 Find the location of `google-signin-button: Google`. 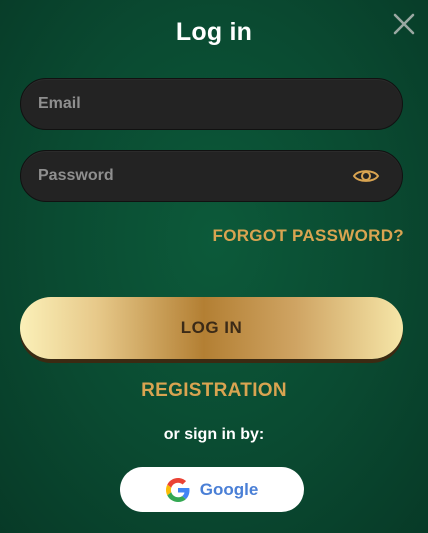

google-signin-button: Google is located at coordinates (212, 489).